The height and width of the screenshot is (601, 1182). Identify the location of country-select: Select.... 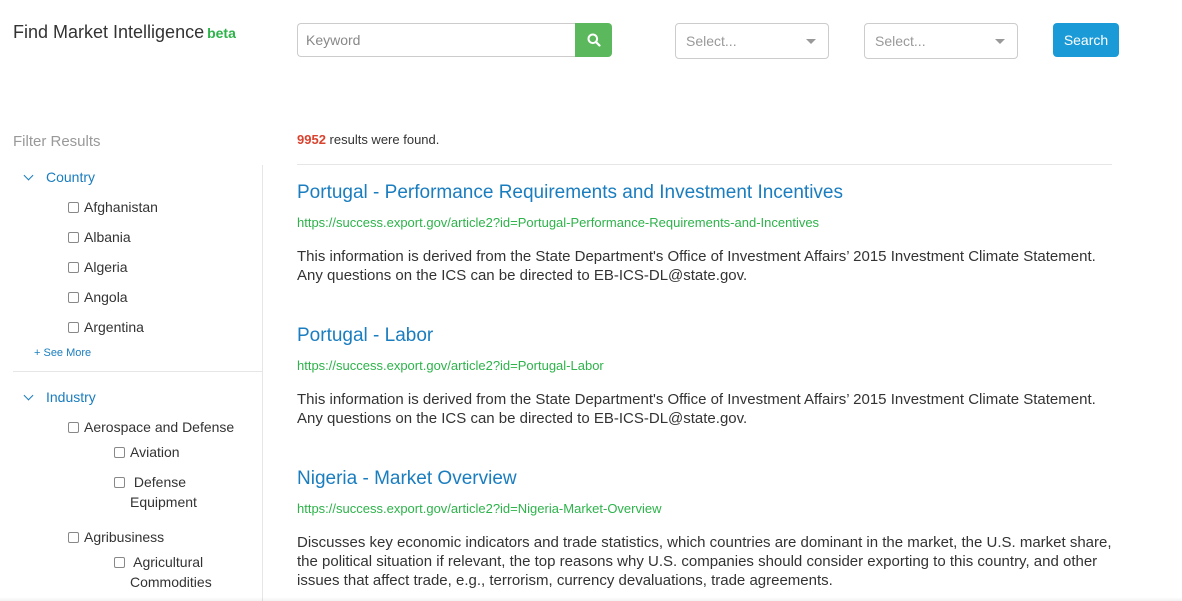
(752, 41).